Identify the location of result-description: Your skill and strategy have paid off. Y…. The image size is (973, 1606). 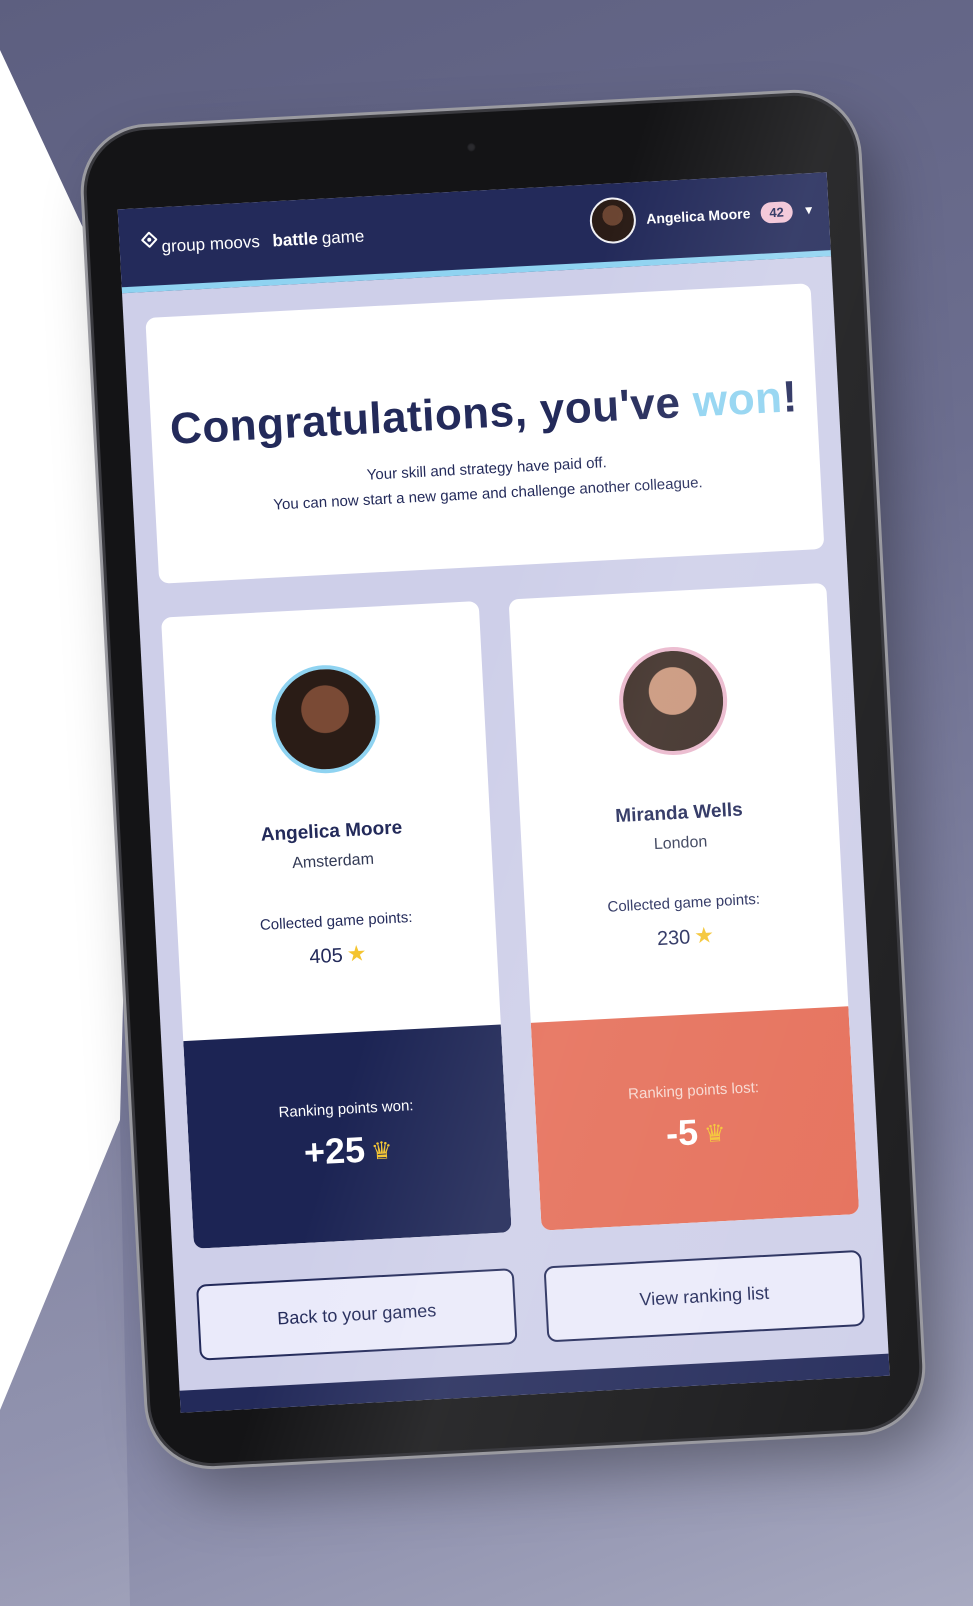
(488, 481).